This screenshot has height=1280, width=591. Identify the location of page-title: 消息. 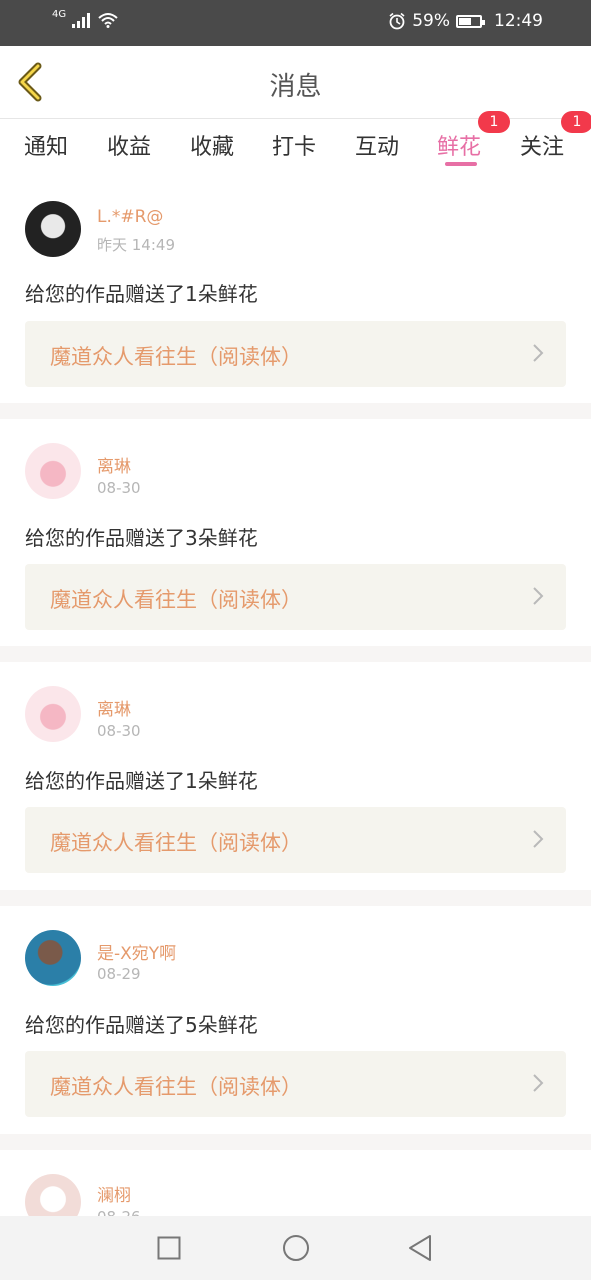
(295, 87).